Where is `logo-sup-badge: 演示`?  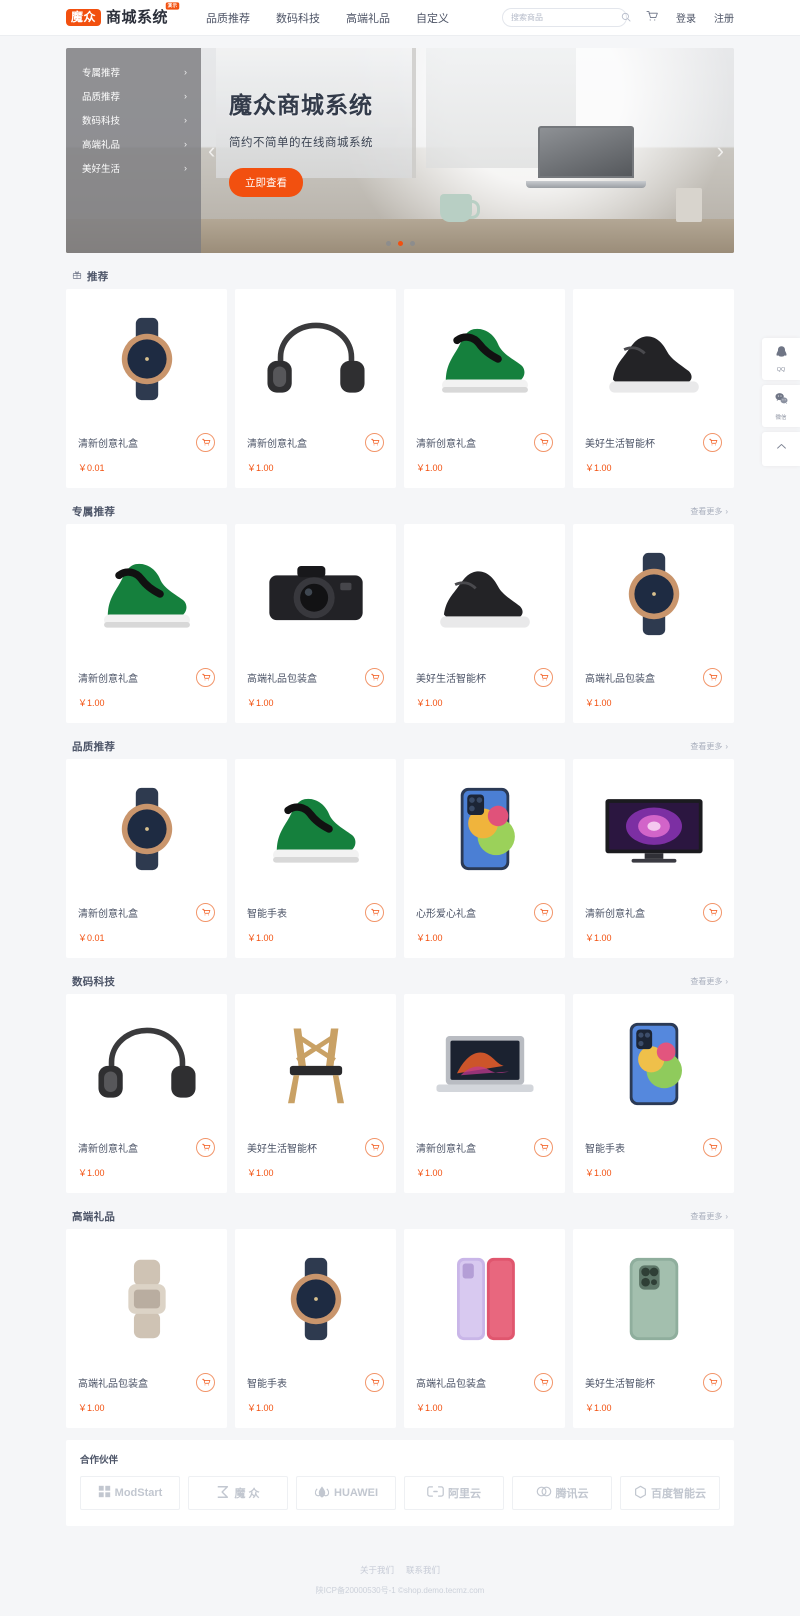
logo-sup-badge: 演示 is located at coordinates (172, 6).